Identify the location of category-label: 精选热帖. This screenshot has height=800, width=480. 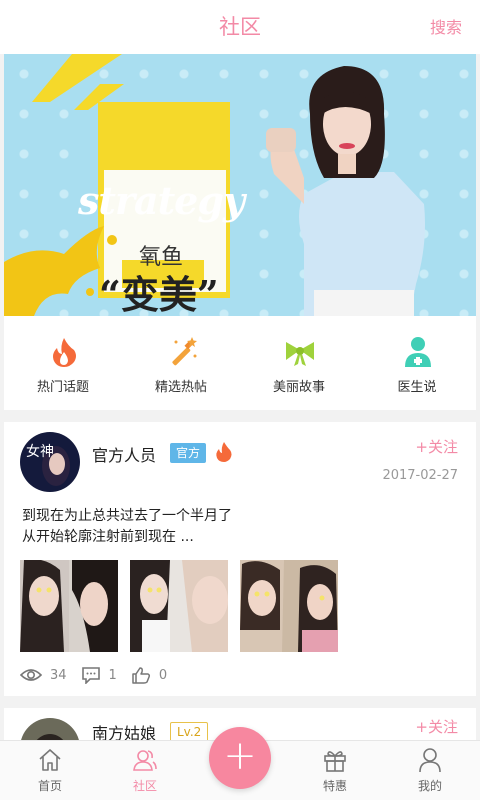
(180, 387).